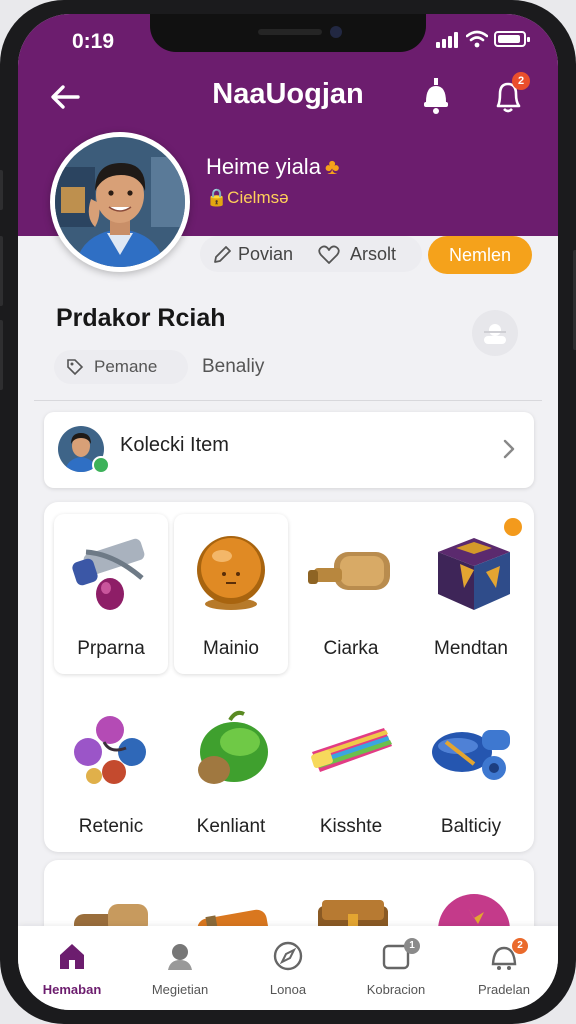  What do you see at coordinates (288, 956) in the screenshot?
I see `compass-icon` at bounding box center [288, 956].